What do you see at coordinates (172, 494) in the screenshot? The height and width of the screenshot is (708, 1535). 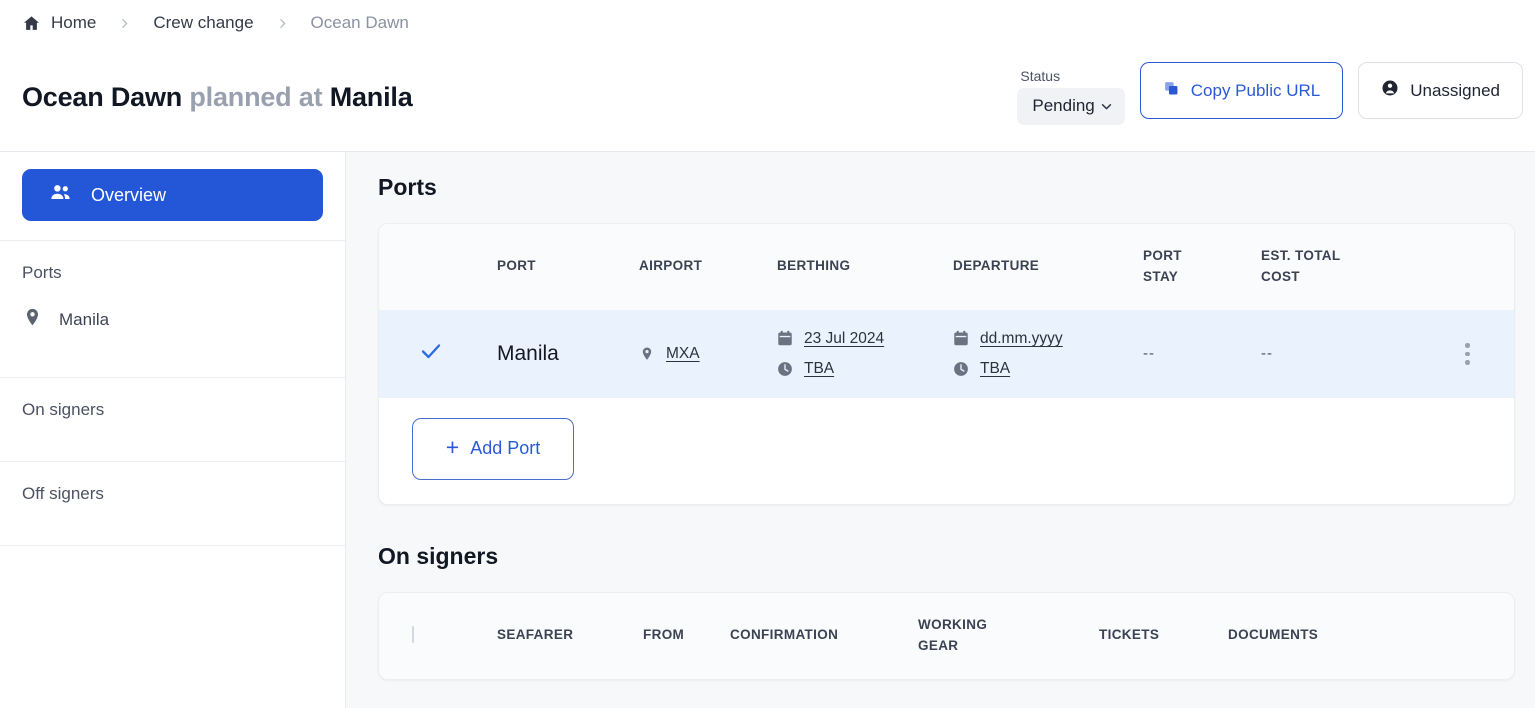 I see `sidebar-item-off-signers: Off signers` at bounding box center [172, 494].